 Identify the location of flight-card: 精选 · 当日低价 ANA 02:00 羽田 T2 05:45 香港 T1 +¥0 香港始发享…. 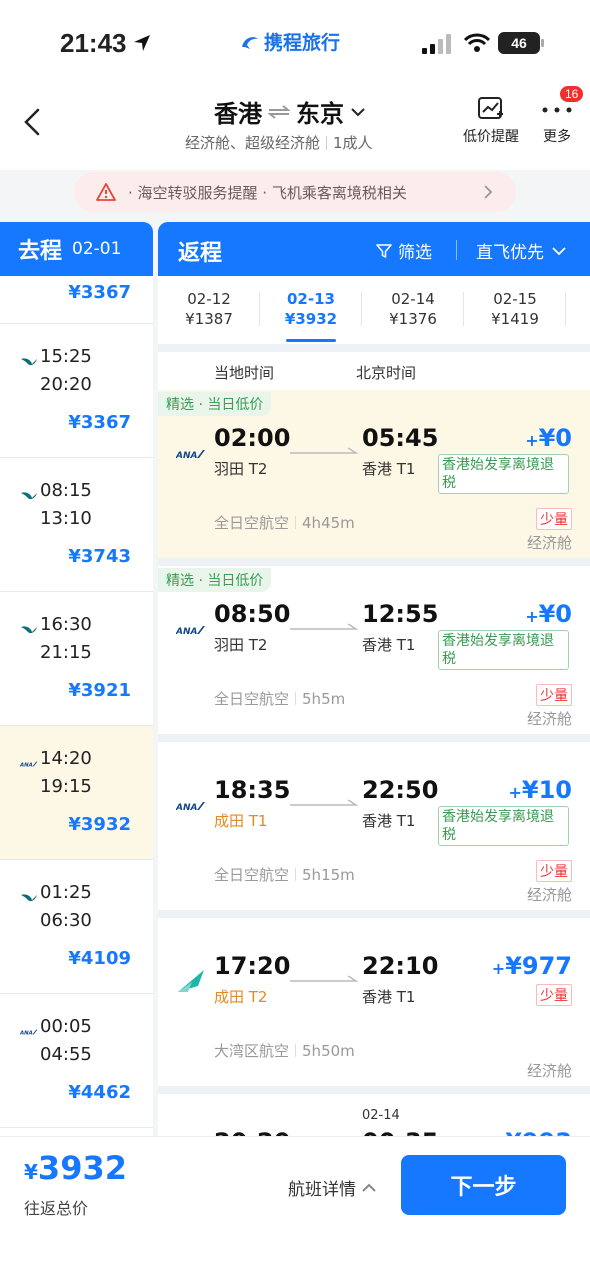
(374, 478).